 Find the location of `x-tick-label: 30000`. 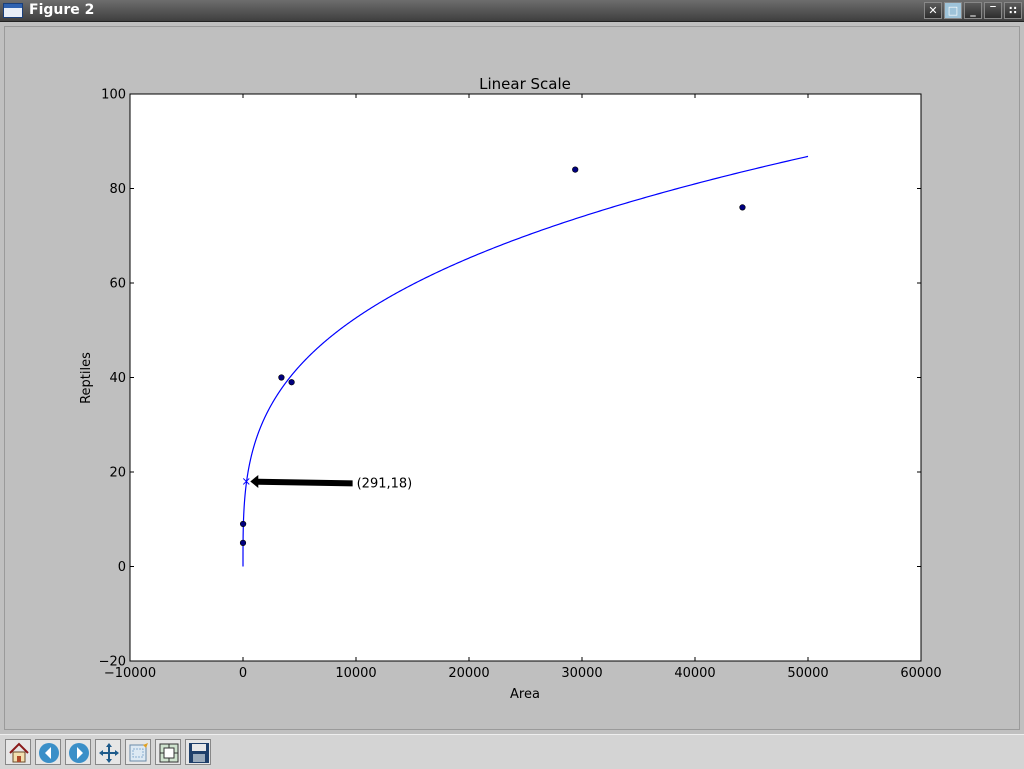

x-tick-label: 30000 is located at coordinates (581, 673).